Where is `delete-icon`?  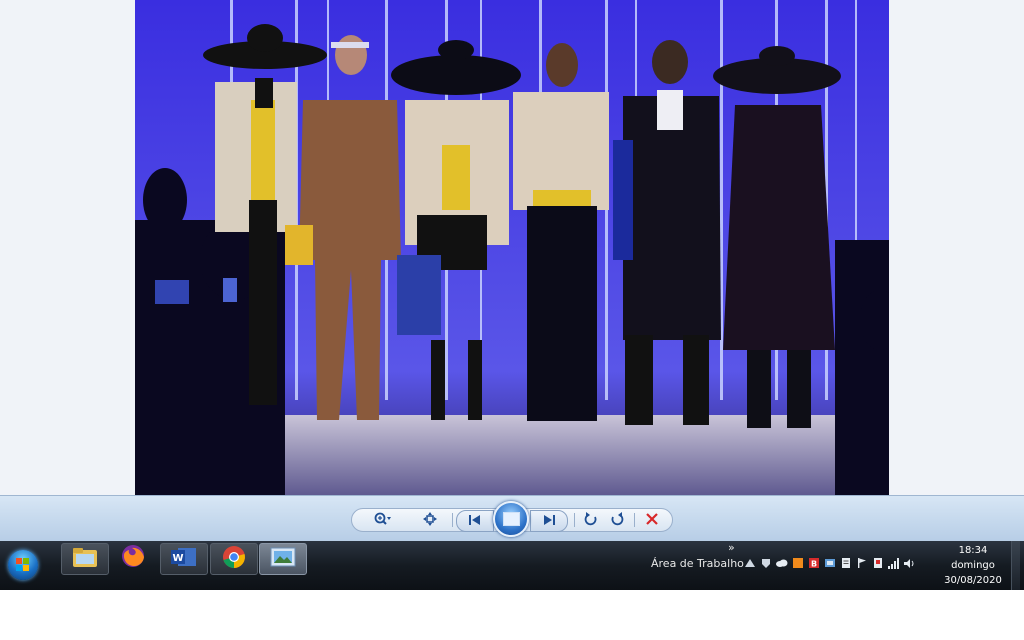 delete-icon is located at coordinates (652, 520).